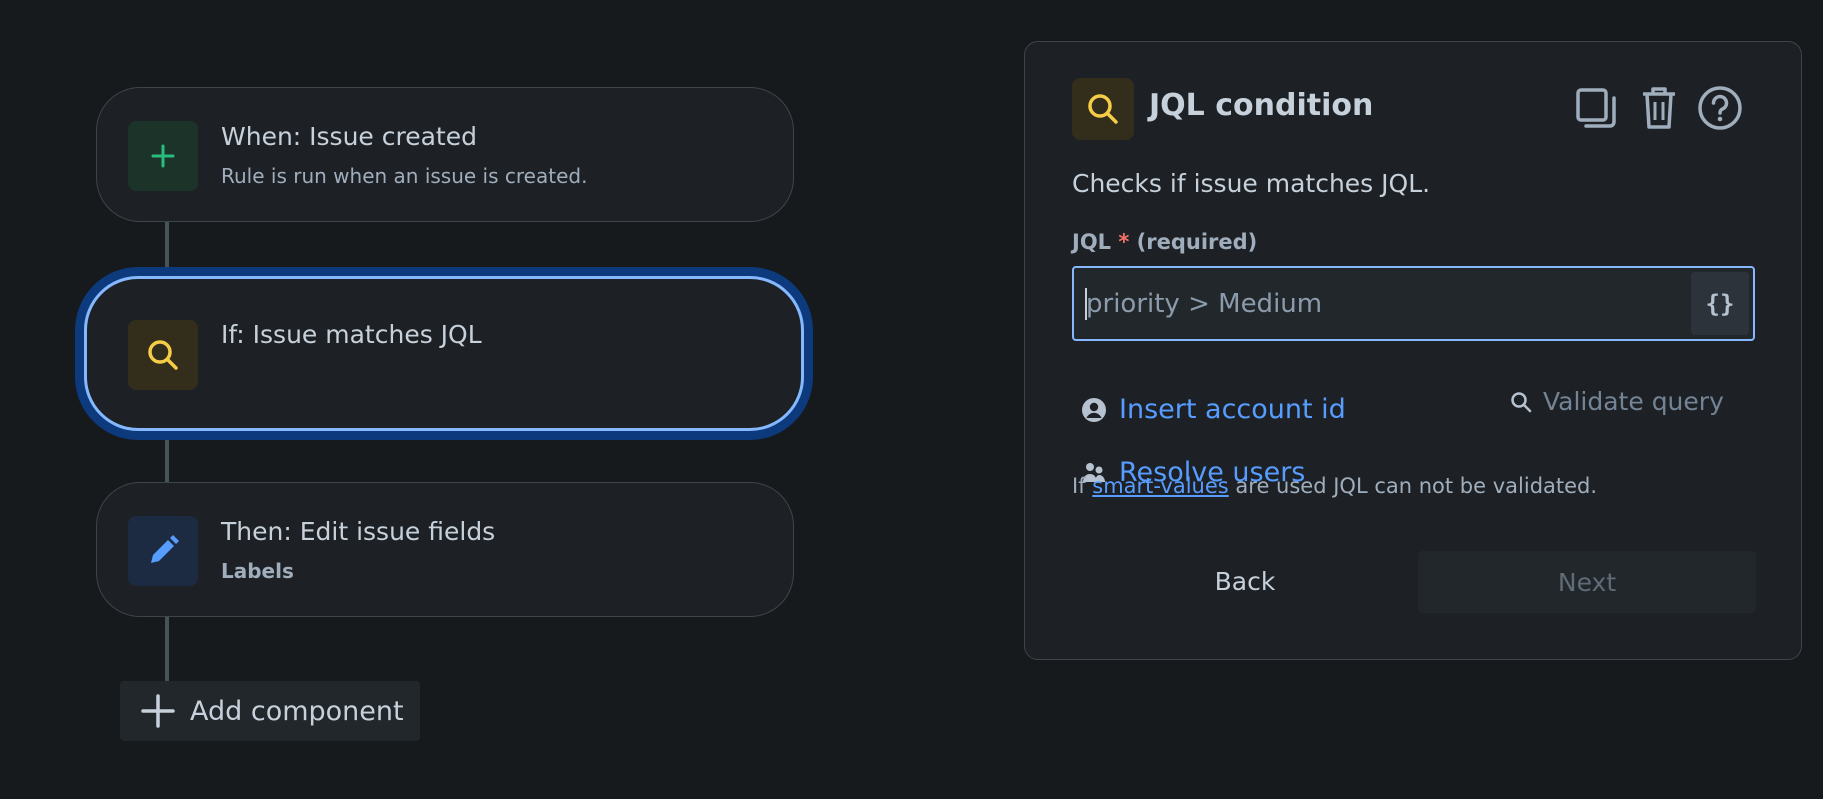 The width and height of the screenshot is (1823, 799). What do you see at coordinates (1261, 105) in the screenshot?
I see `panel-title: JQL condition` at bounding box center [1261, 105].